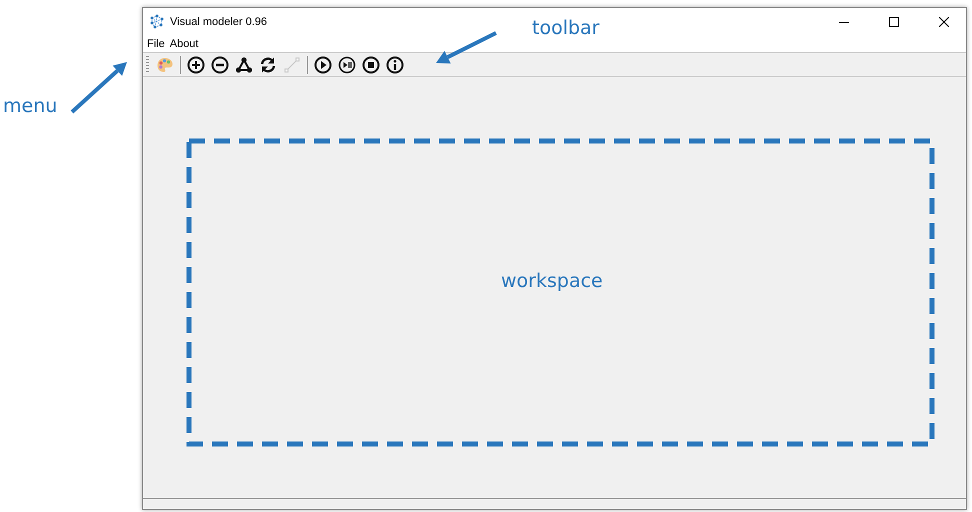 Image resolution: width=972 pixels, height=512 pixels. Describe the element at coordinates (943, 21) in the screenshot. I see `close-icon` at that location.